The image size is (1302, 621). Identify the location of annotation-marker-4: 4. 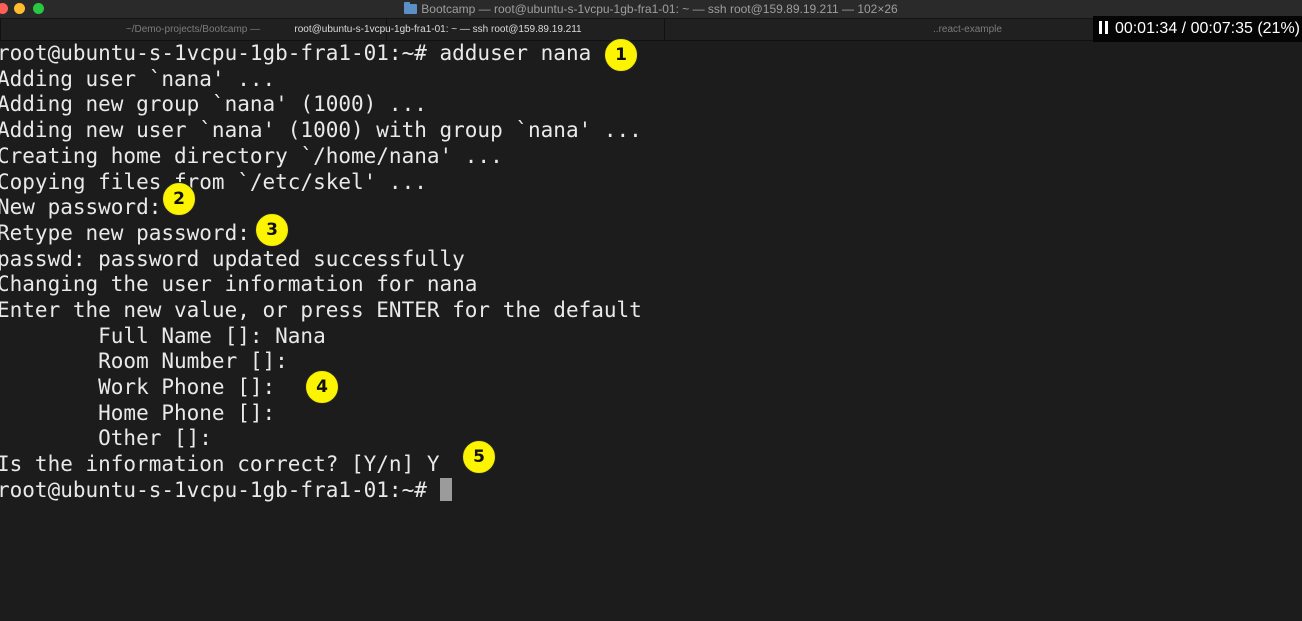
(322, 387).